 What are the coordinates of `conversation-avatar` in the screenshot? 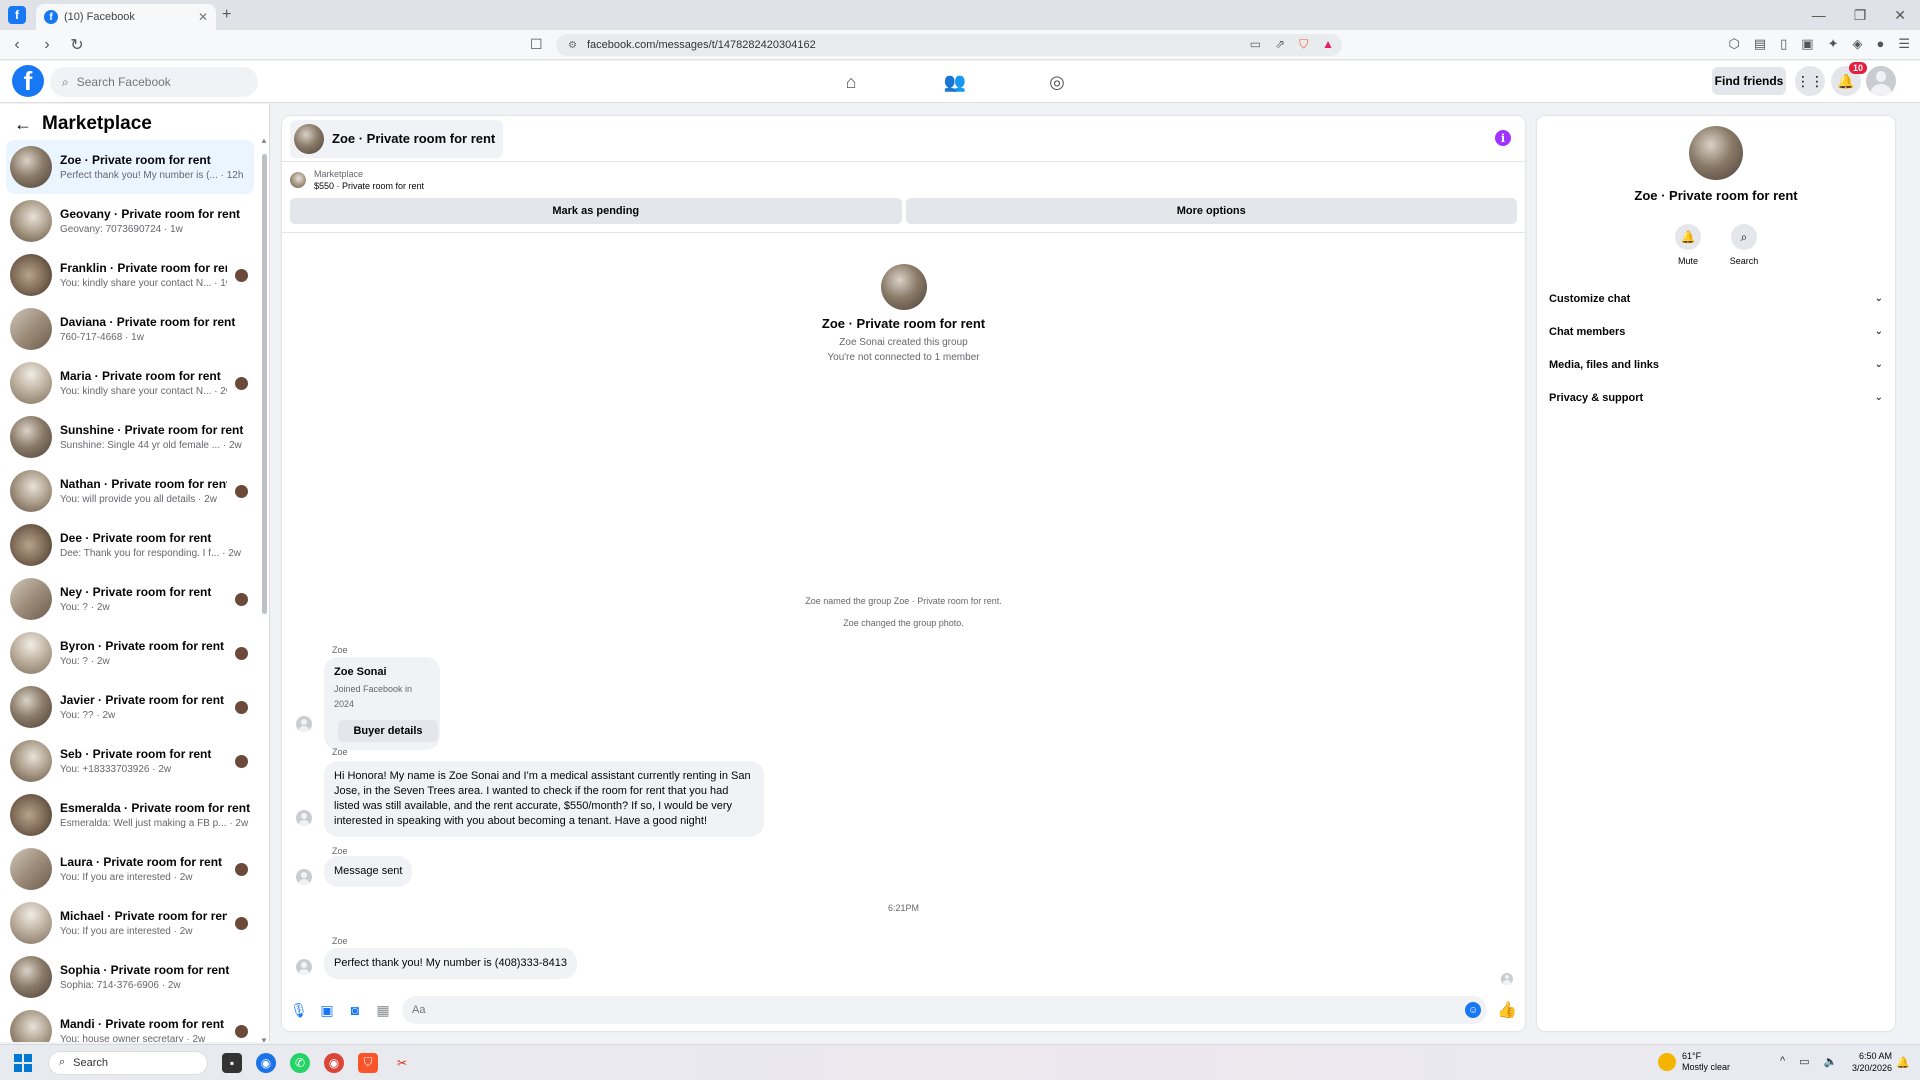 It's located at (31, 653).